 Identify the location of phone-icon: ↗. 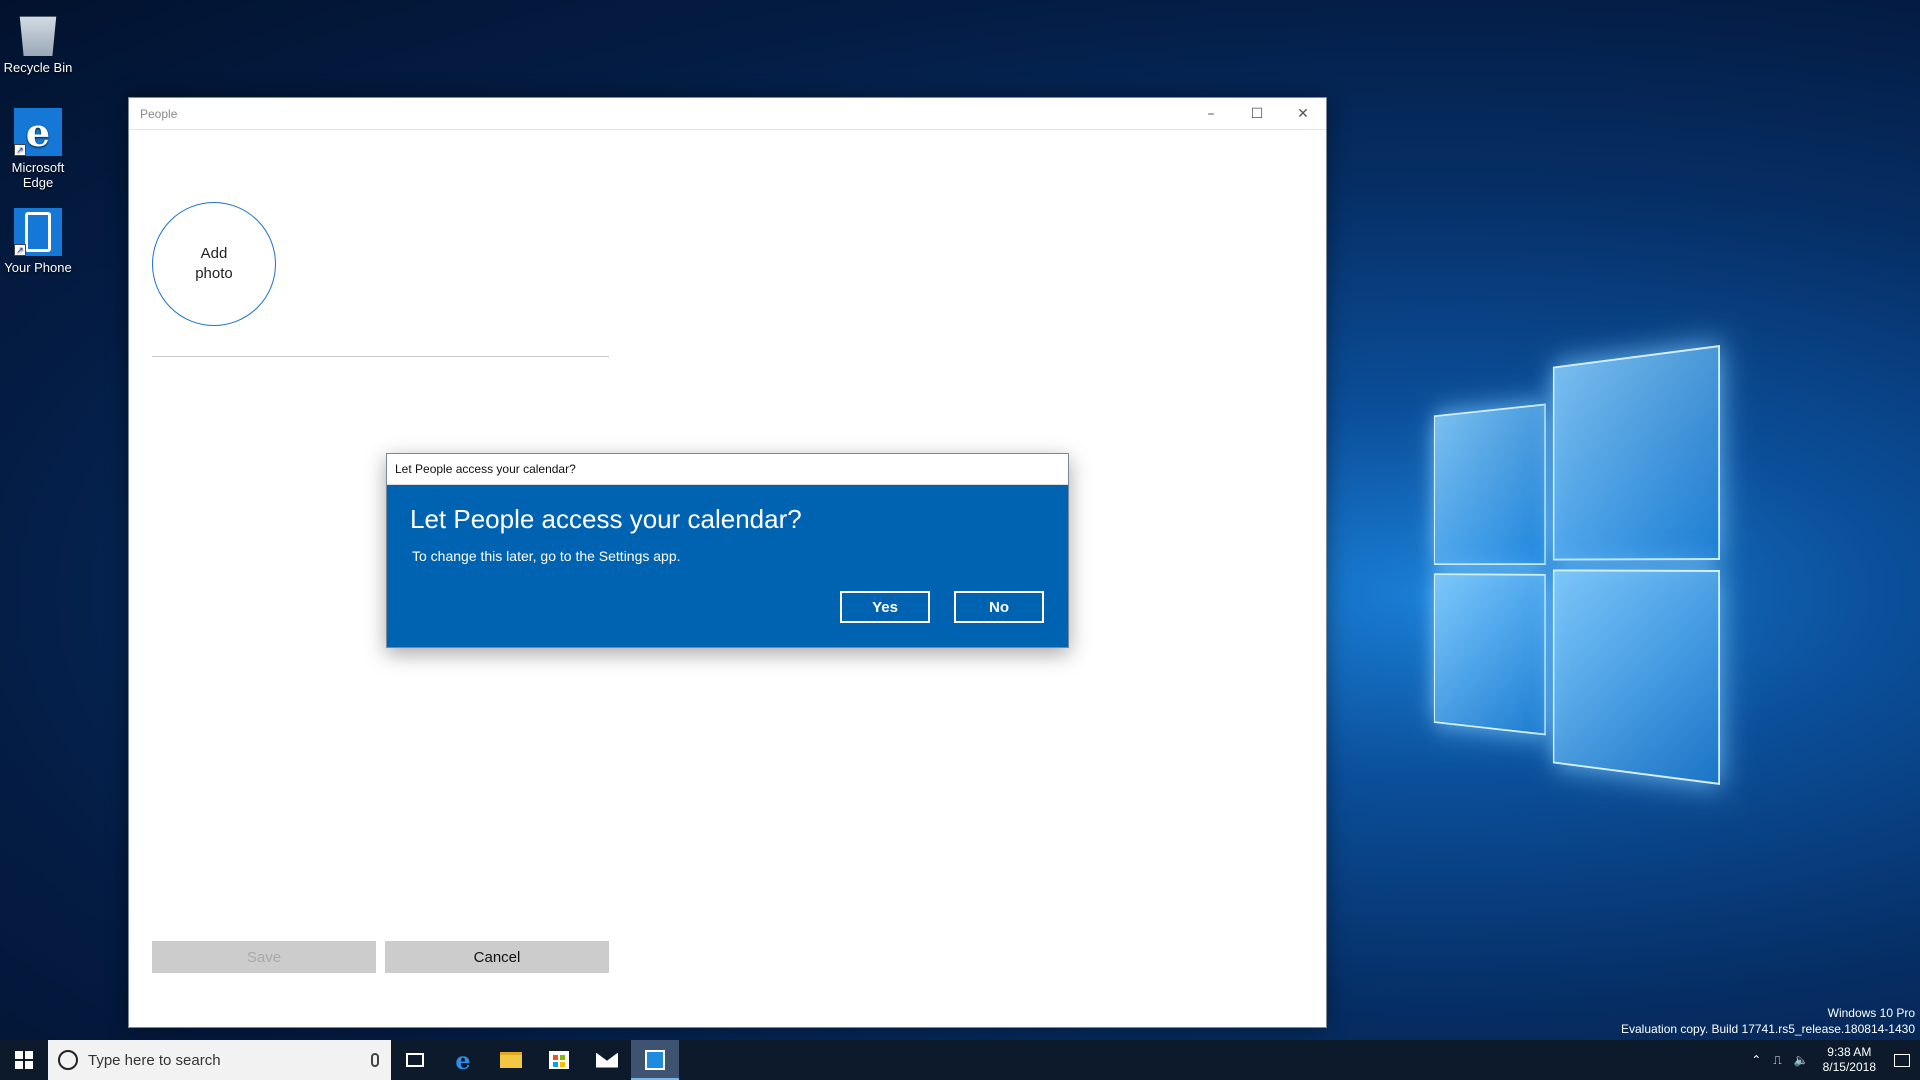
(38, 232).